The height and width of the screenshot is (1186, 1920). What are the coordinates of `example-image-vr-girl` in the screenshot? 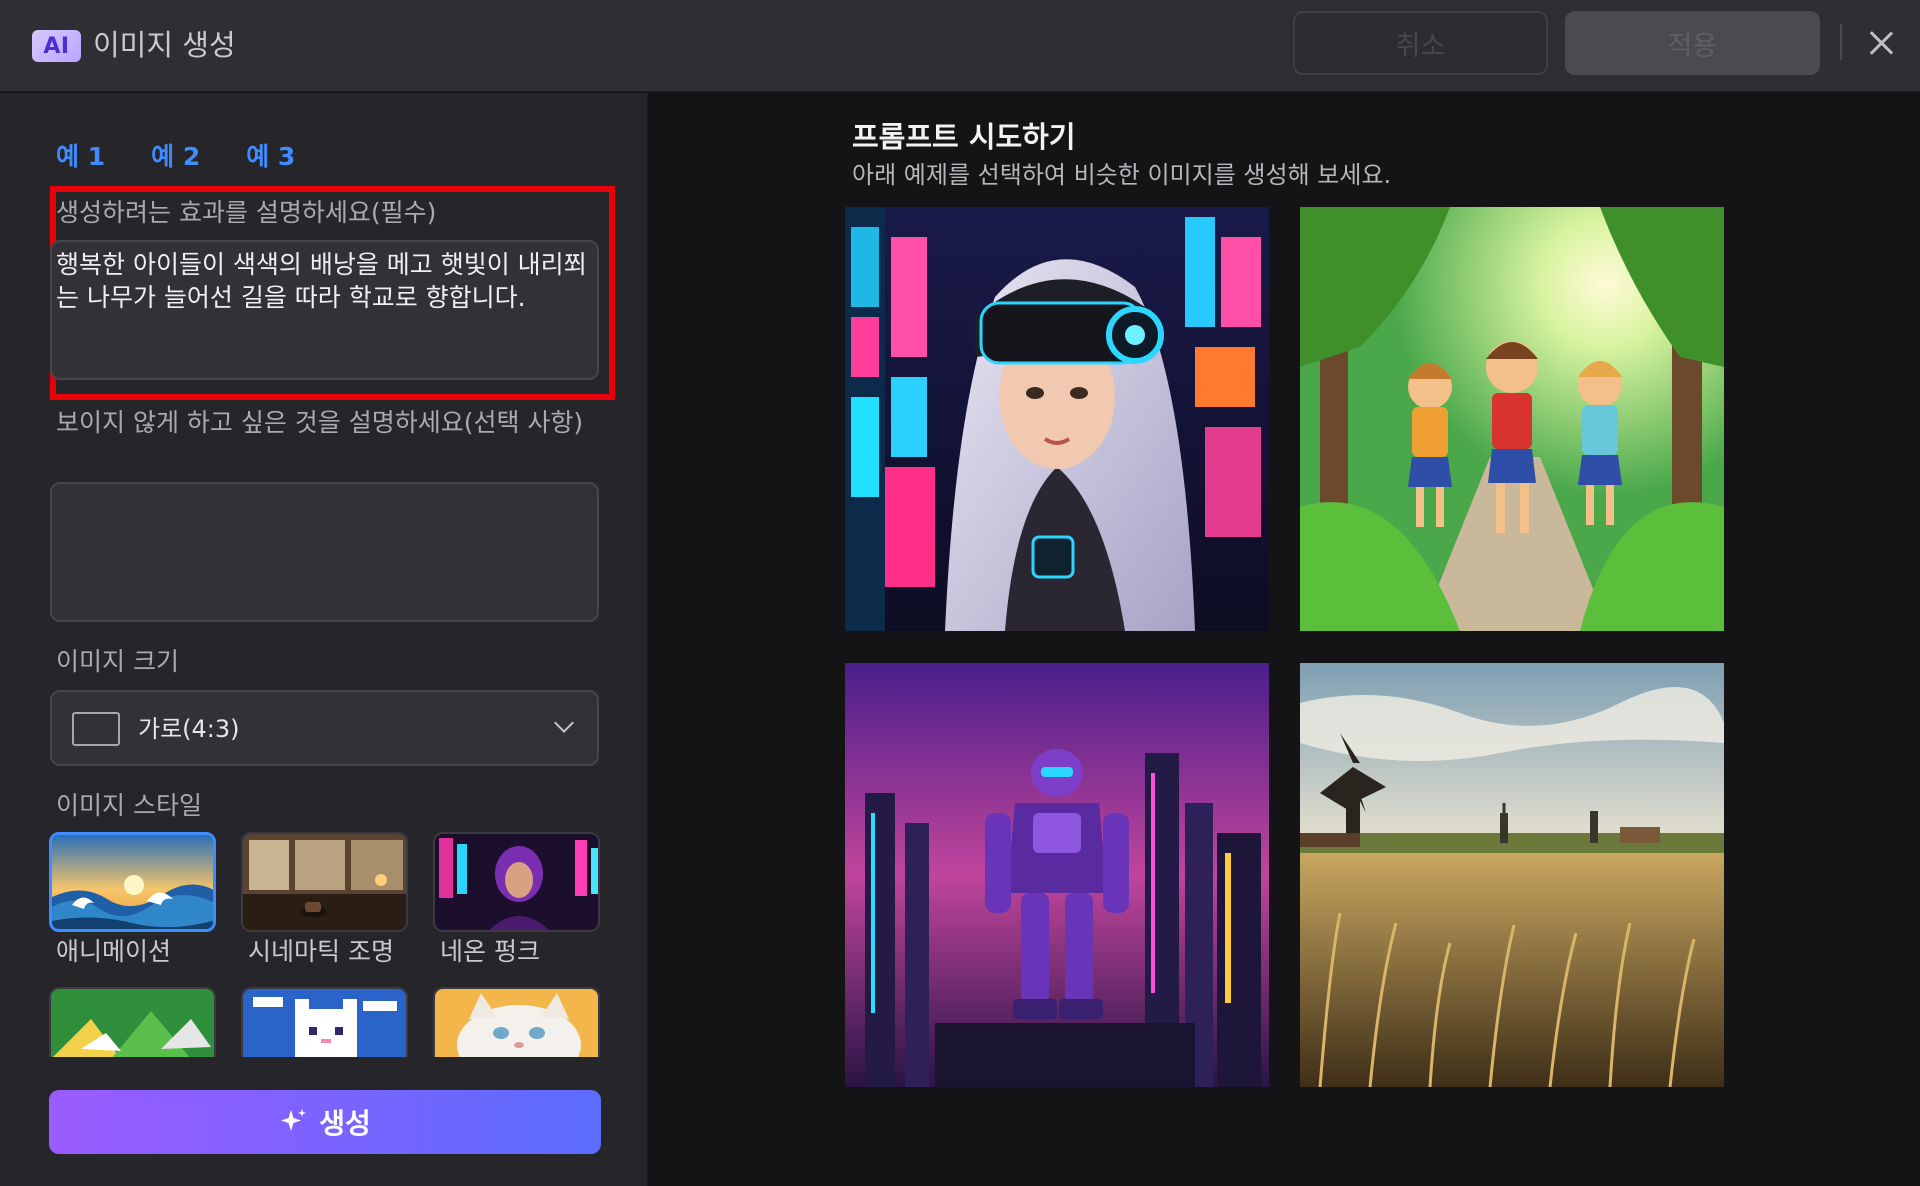 It's located at (1057, 419).